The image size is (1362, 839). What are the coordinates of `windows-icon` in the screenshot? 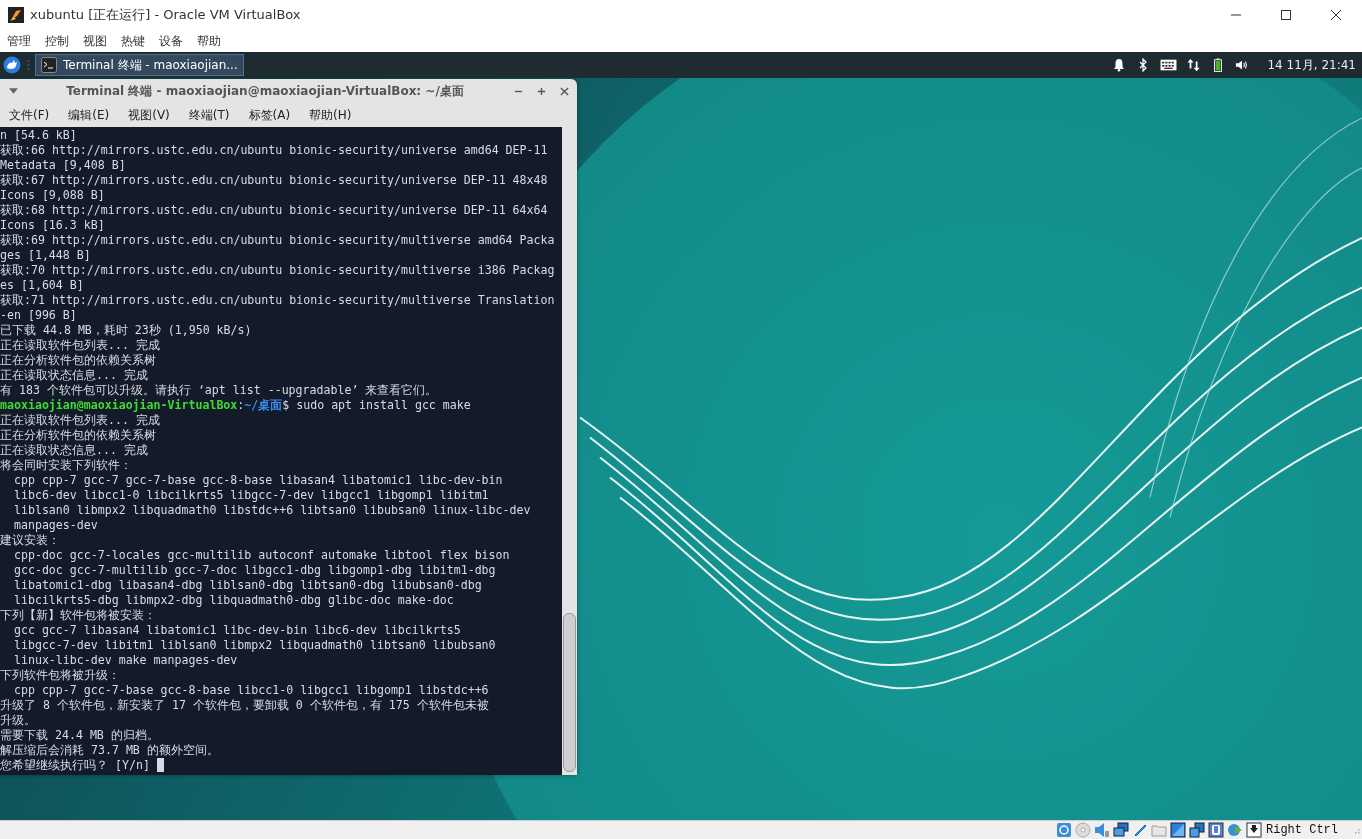 It's located at (1197, 830).